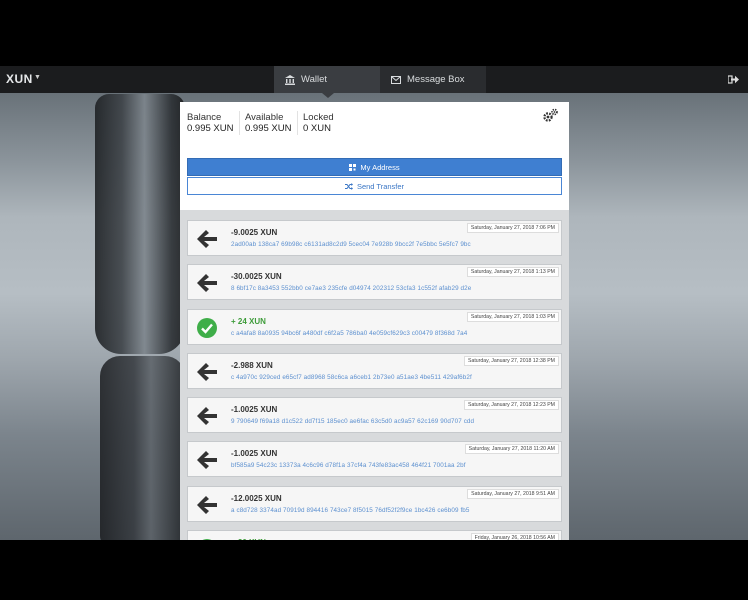 The height and width of the screenshot is (600, 748). Describe the element at coordinates (511, 449) in the screenshot. I see `transaction-date: Saturday, January 27, 2018 11:20 AM` at that location.